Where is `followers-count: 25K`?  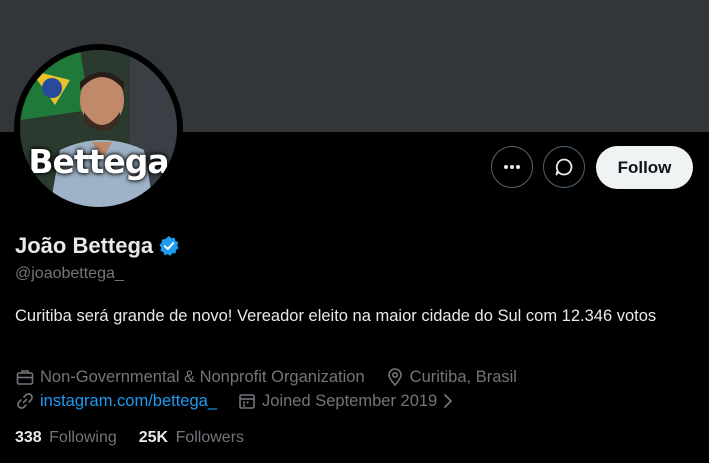 followers-count: 25K is located at coordinates (153, 437).